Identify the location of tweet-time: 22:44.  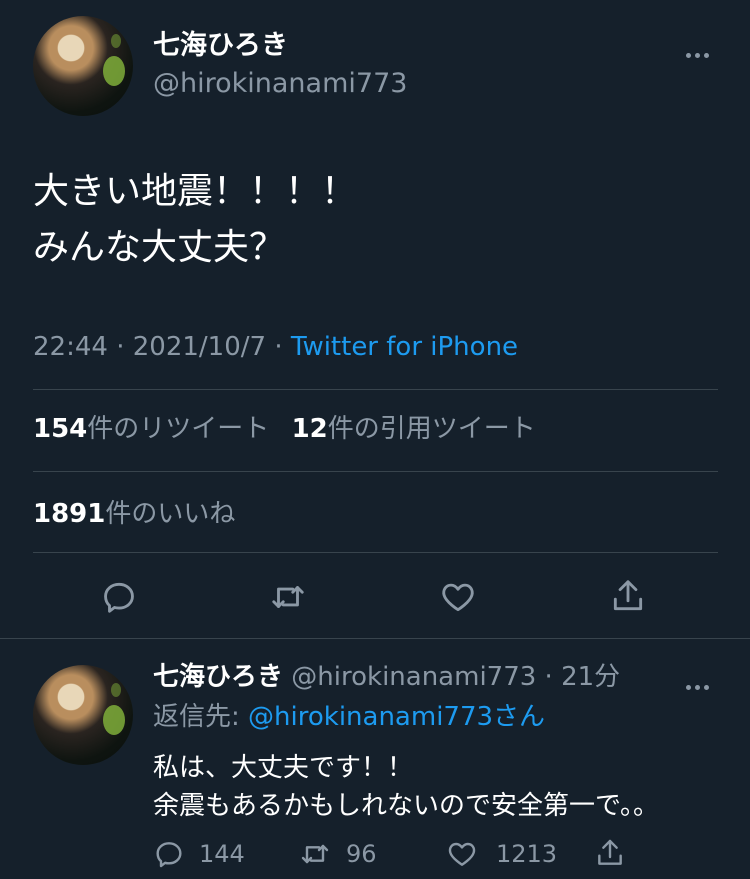
(70, 347).